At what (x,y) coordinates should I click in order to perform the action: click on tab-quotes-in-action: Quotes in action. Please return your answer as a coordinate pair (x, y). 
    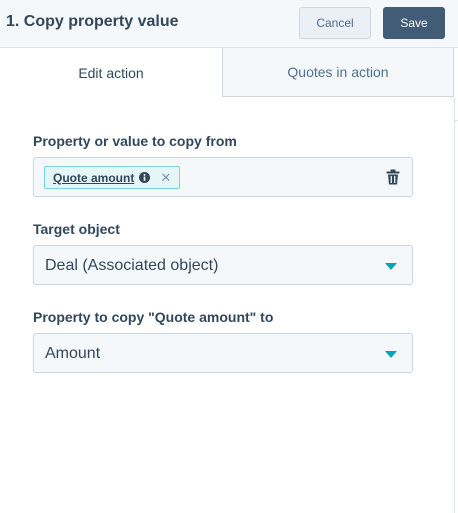
    Looking at the image, I should click on (338, 72).